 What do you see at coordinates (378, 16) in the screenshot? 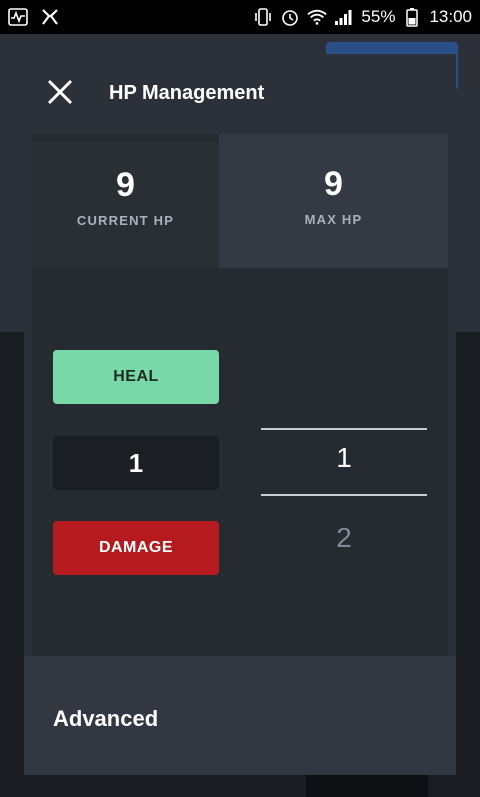
I see `battery-percent: 55%` at bounding box center [378, 16].